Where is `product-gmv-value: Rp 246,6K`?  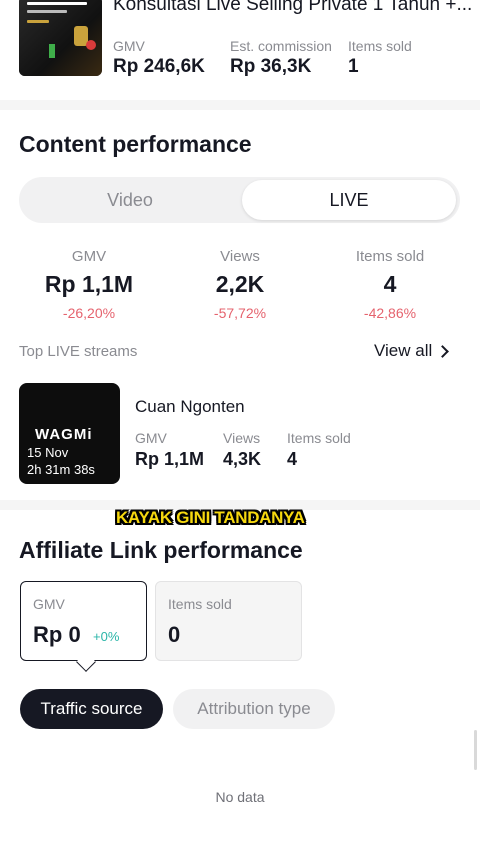 product-gmv-value: Rp 246,6K is located at coordinates (159, 66).